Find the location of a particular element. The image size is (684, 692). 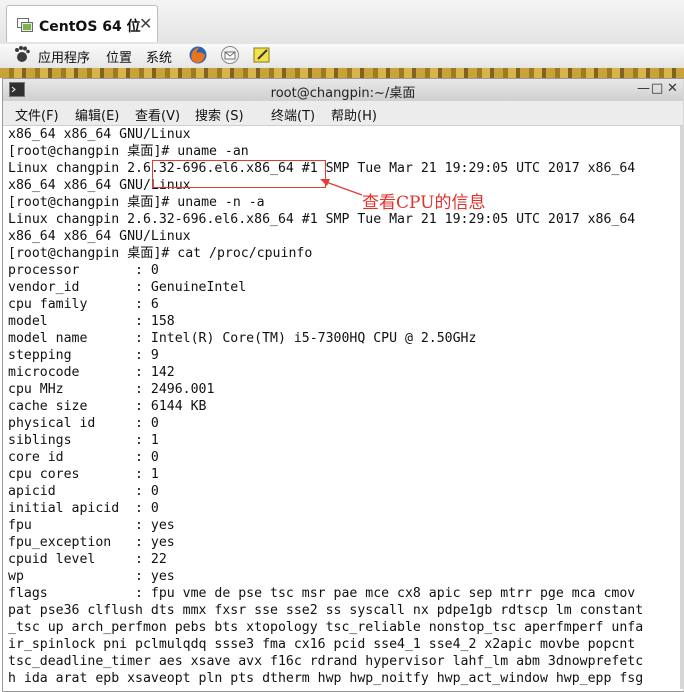

scrollbar is located at coordinates (681, 407).